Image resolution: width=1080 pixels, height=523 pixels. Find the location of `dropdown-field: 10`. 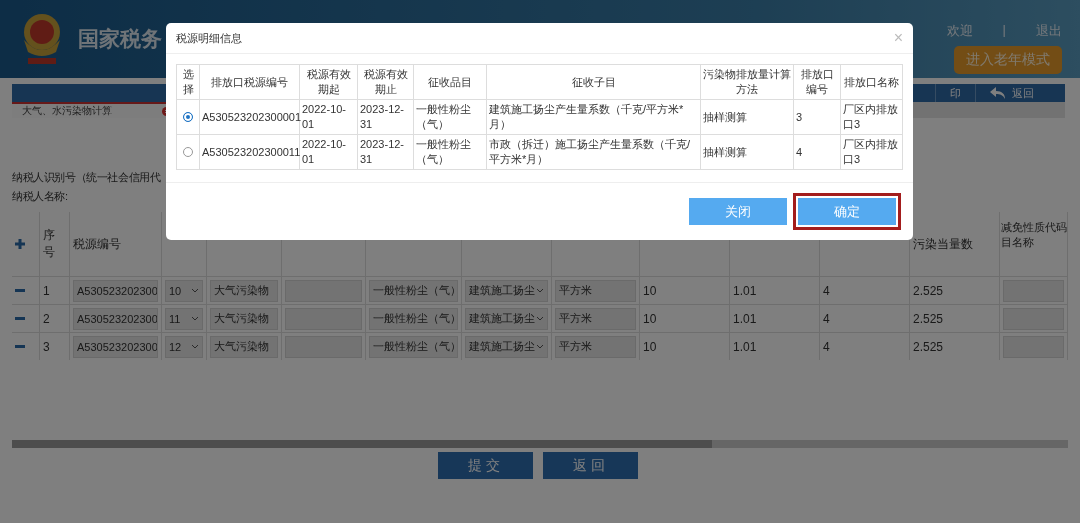

dropdown-field: 10 is located at coordinates (184, 290).